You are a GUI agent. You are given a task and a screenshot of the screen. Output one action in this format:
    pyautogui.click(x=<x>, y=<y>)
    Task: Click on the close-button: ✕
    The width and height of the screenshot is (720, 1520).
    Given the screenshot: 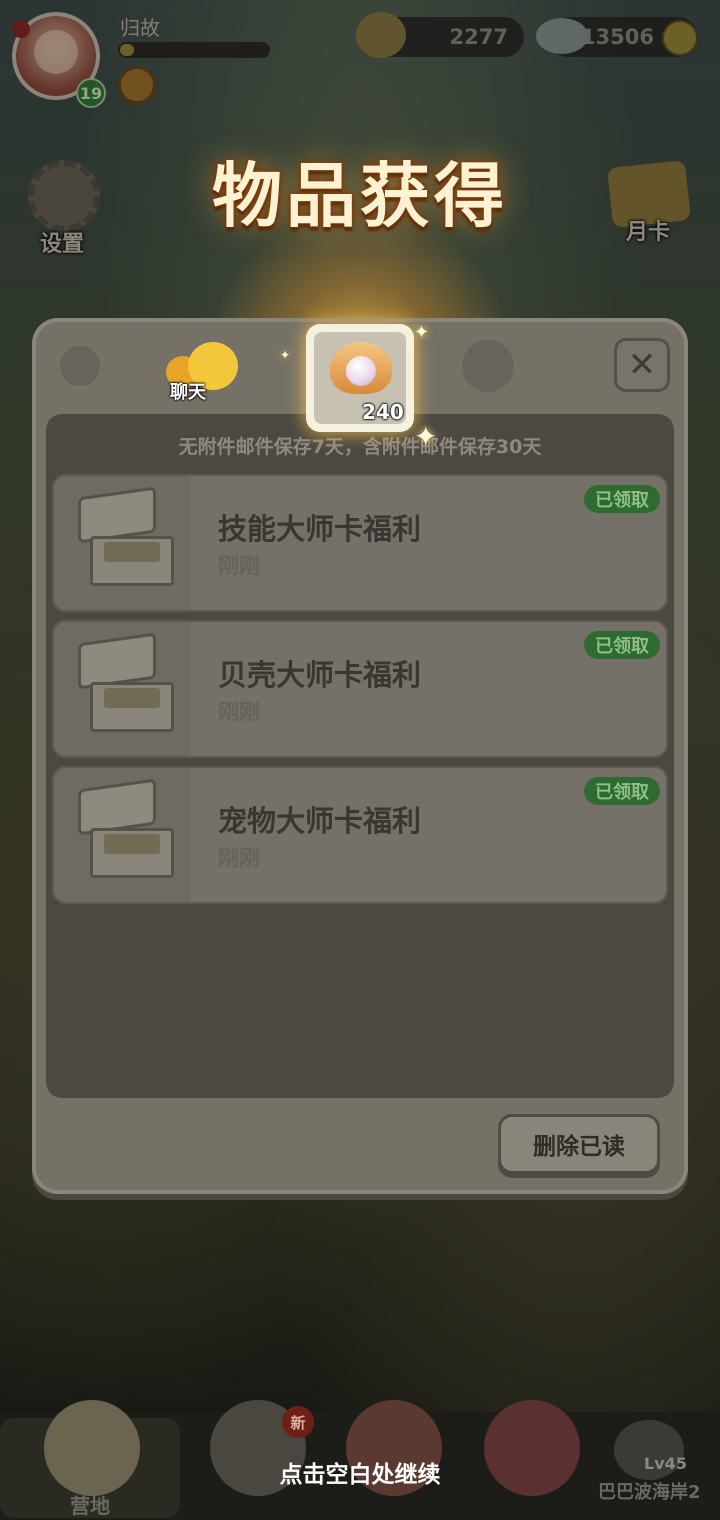 What is the action you would take?
    pyautogui.click(x=642, y=365)
    